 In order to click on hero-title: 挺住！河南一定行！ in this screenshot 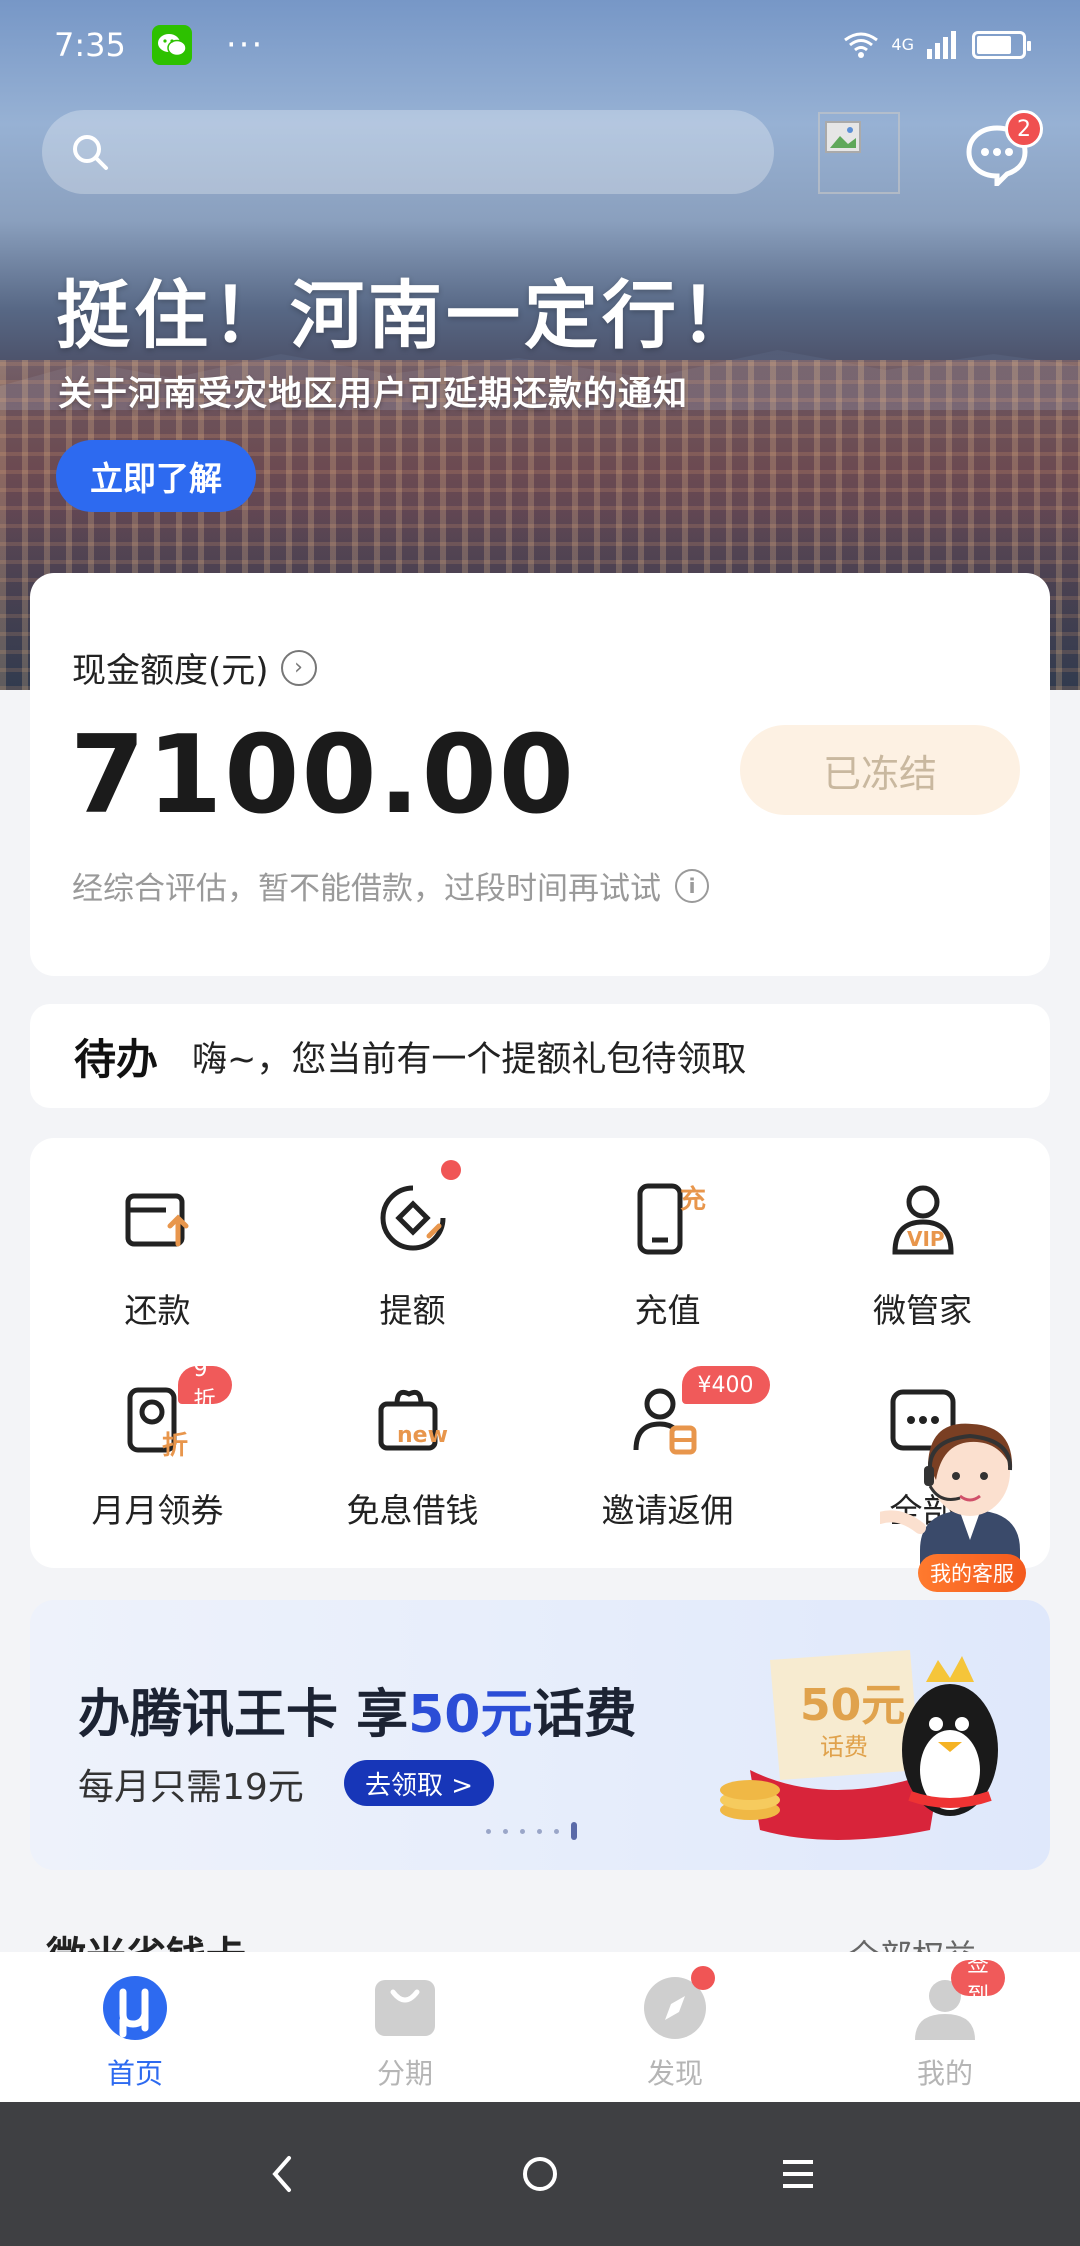, I will do `click(407, 316)`.